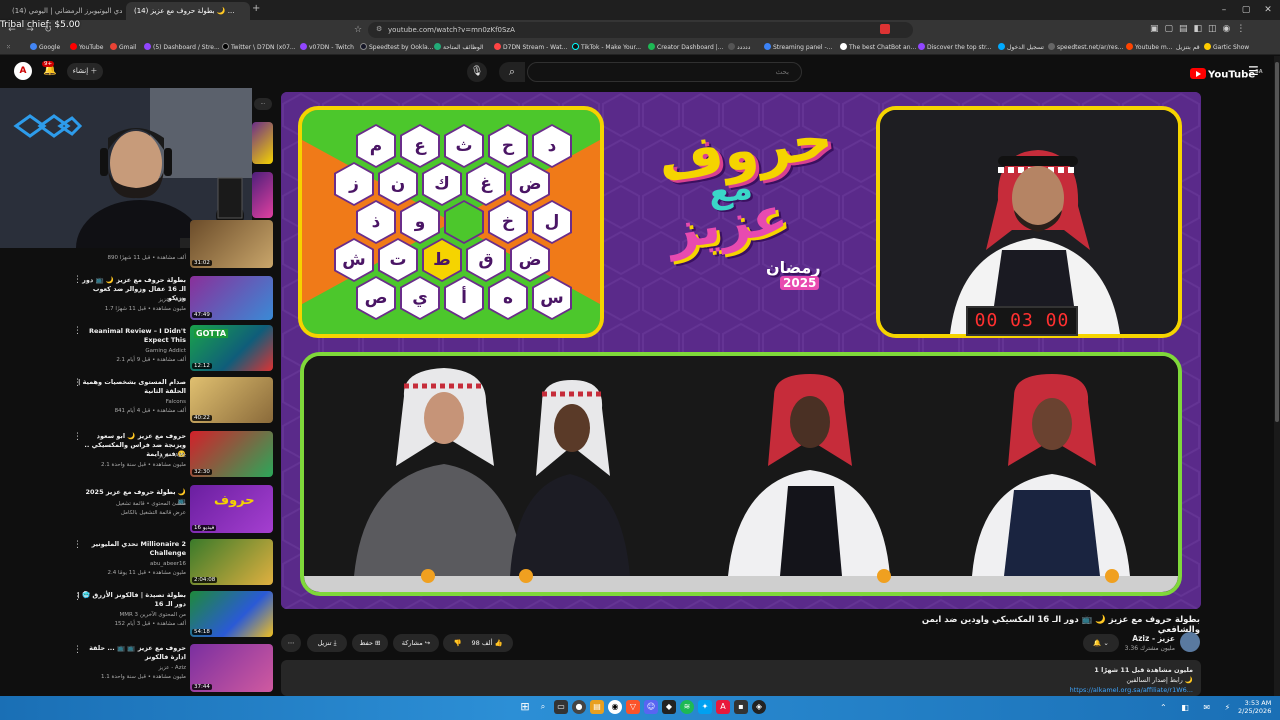 The width and height of the screenshot is (1280, 720). I want to click on site-info-icon: ⚙, so click(379, 29).